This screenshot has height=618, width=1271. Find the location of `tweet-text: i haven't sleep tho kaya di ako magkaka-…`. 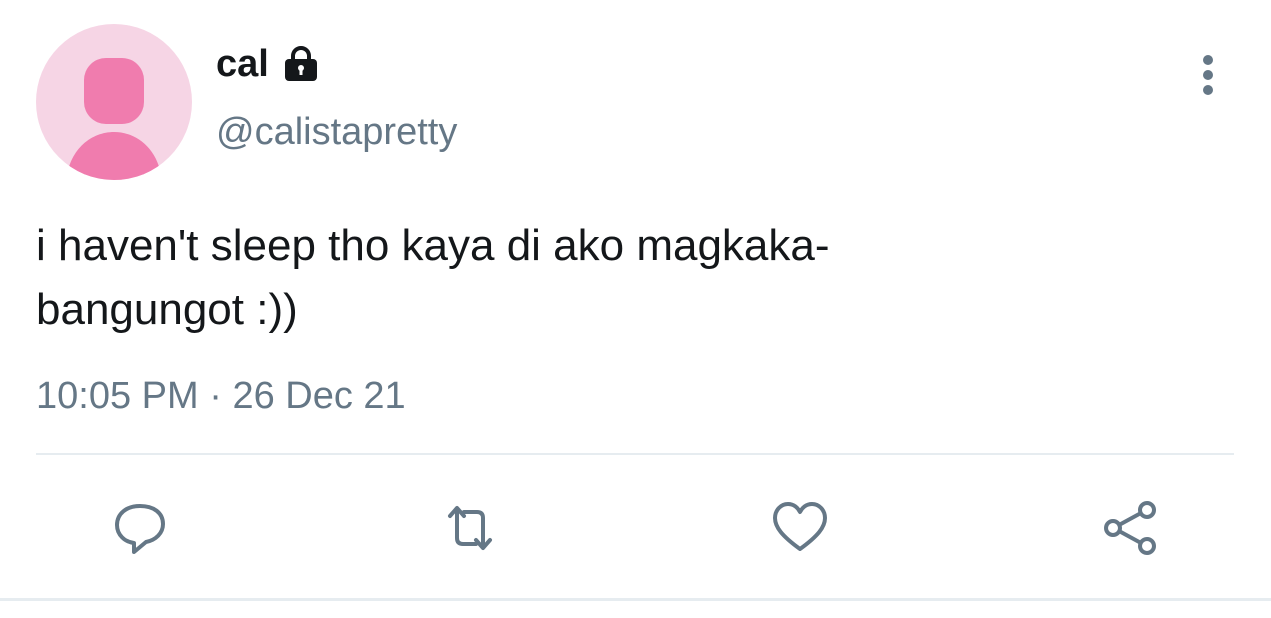

tweet-text: i haven't sleep tho kaya di ako magkaka-… is located at coordinates (433, 277).